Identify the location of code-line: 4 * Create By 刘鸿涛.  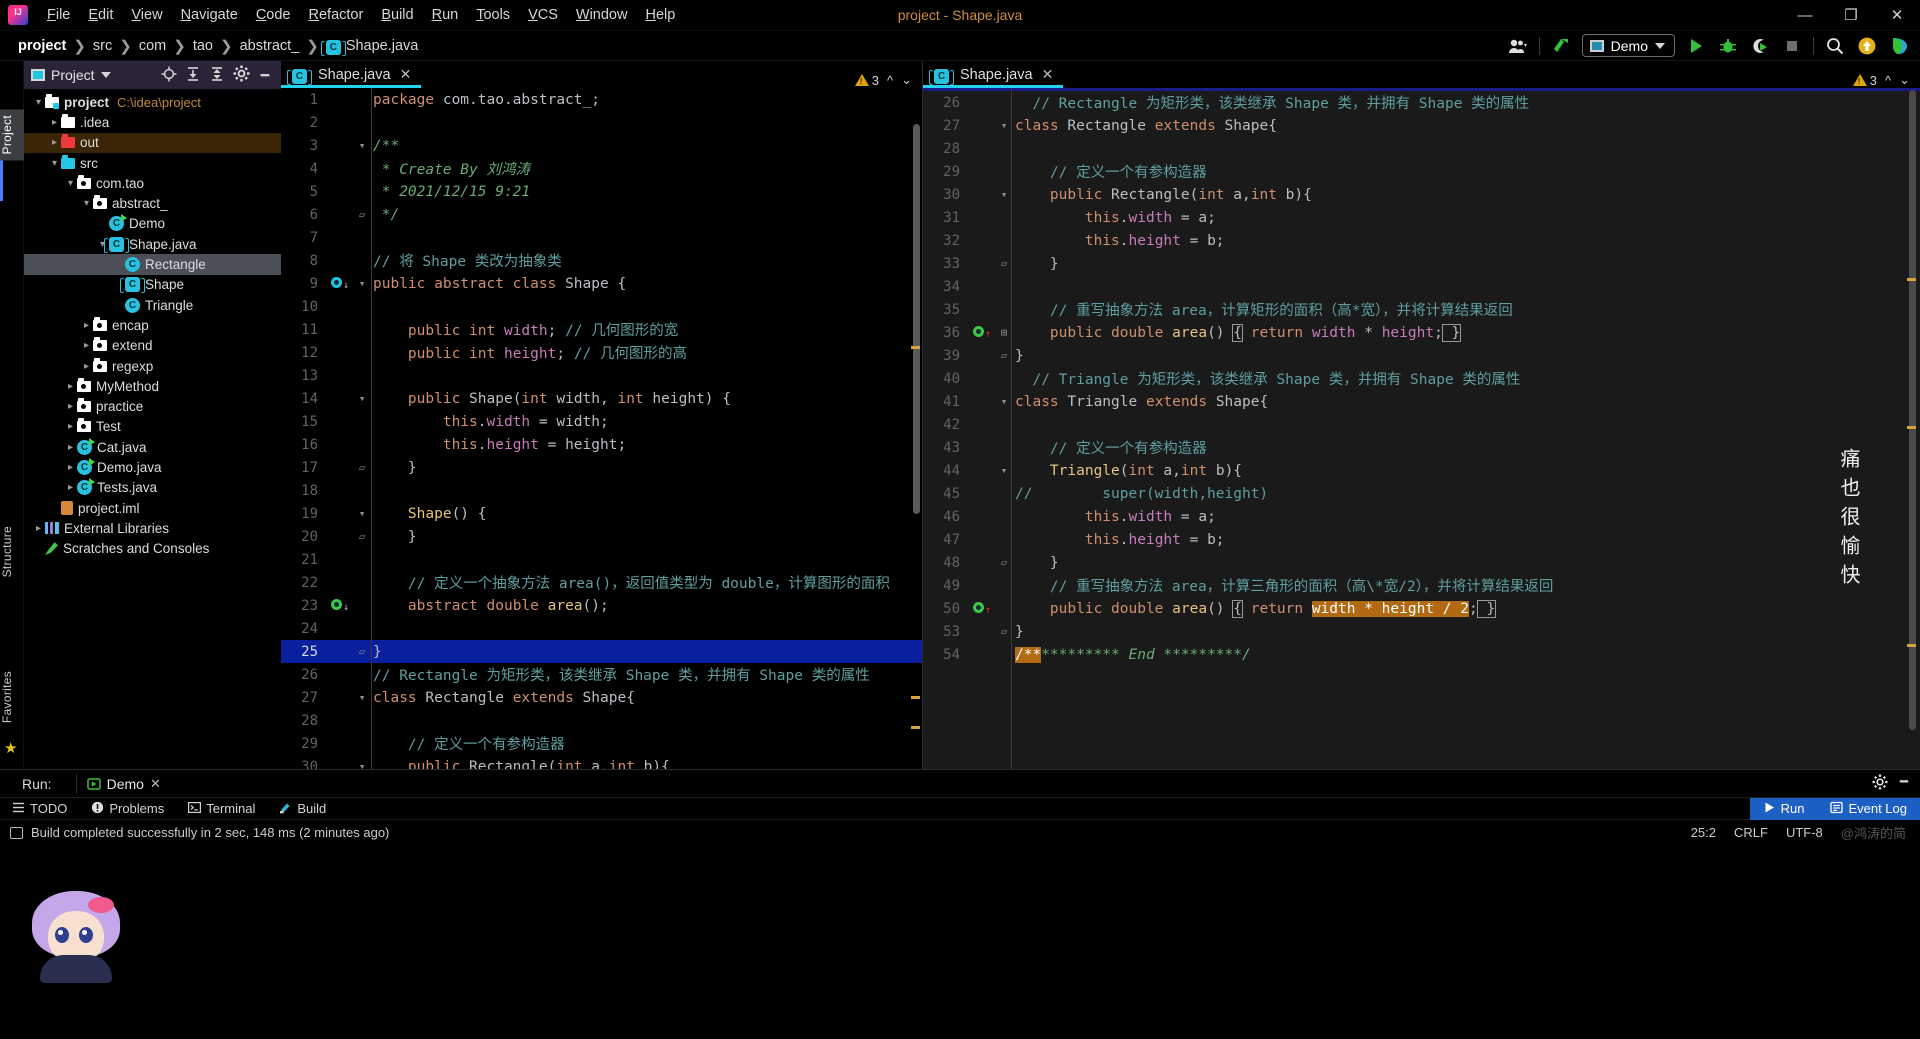
(601, 168).